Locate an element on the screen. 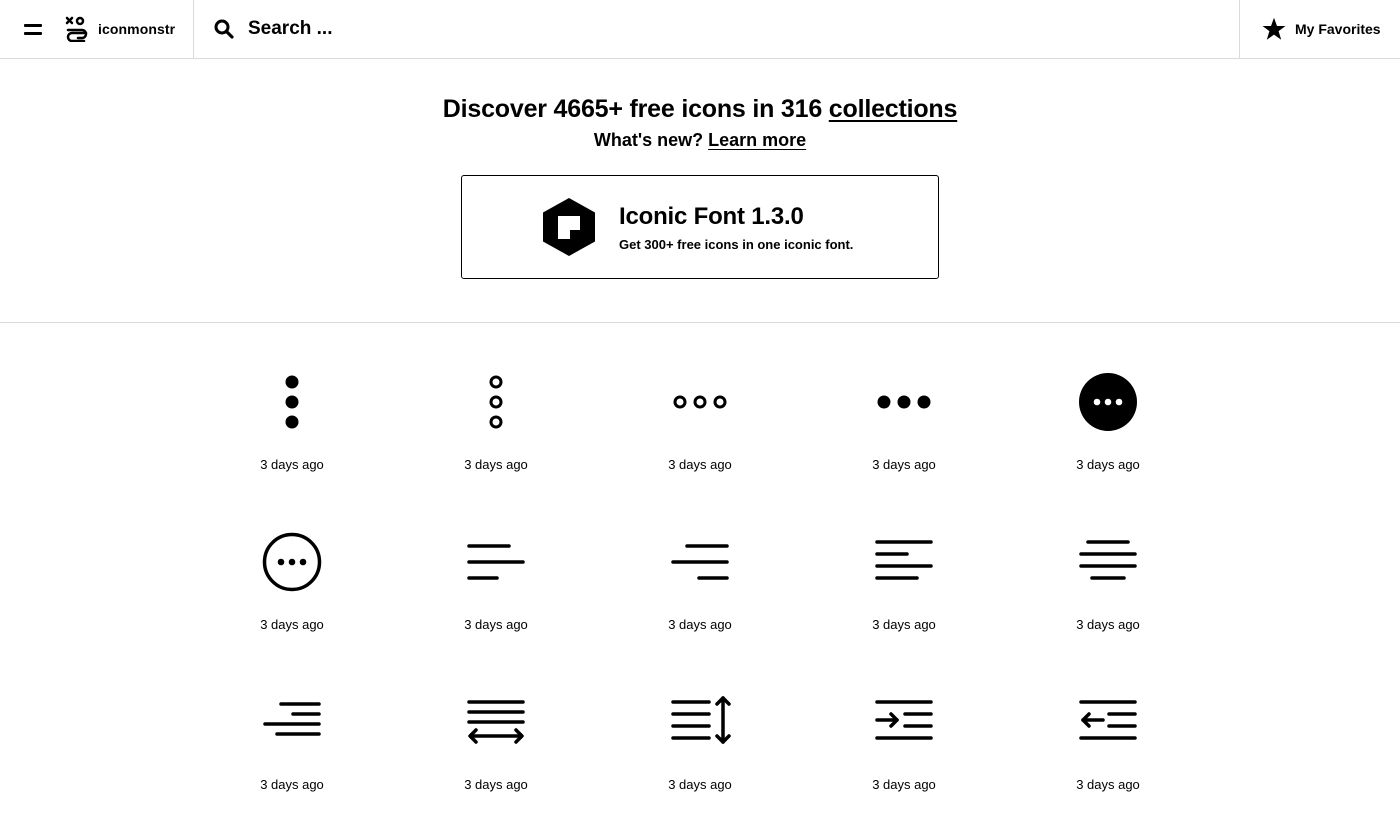 This screenshot has height=823, width=1400. vertical-dots-outline-icon is located at coordinates (496, 402).